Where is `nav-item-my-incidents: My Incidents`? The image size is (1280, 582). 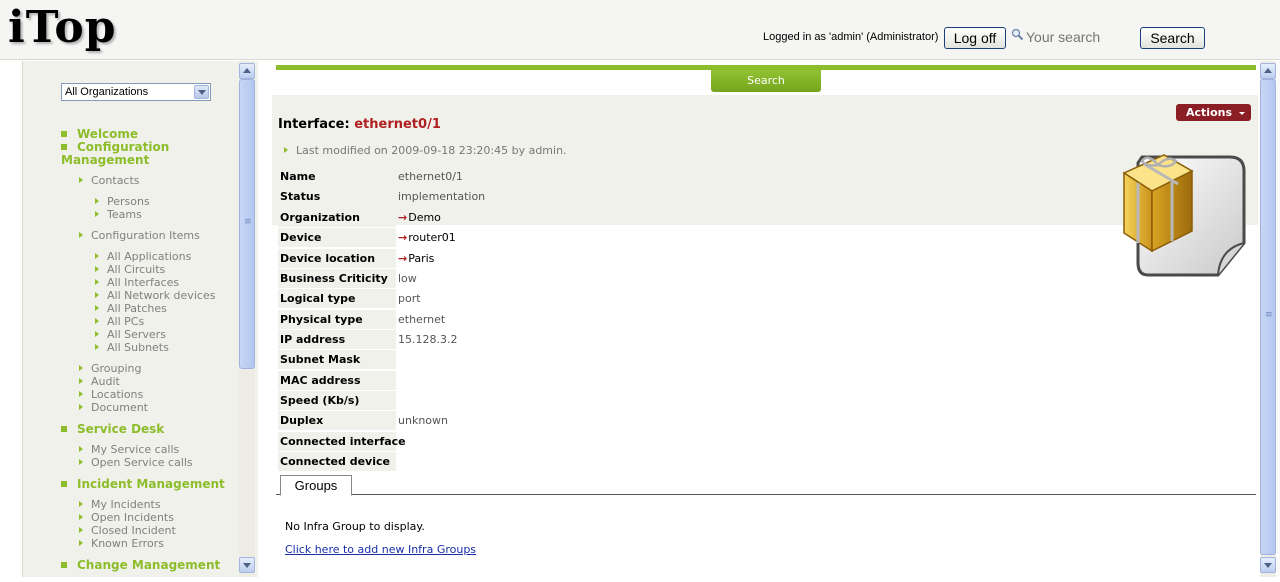
nav-item-my-incidents: My Incidents is located at coordinates (120, 505).